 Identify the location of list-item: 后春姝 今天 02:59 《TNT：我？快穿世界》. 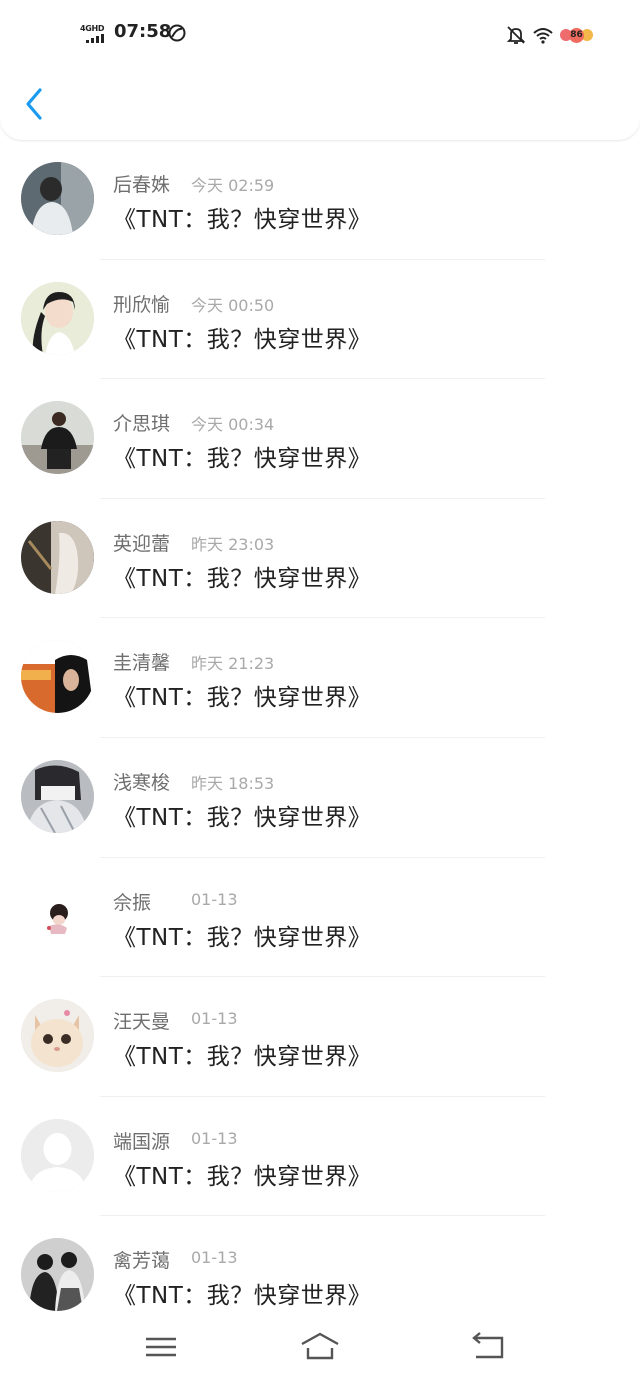
(320, 200).